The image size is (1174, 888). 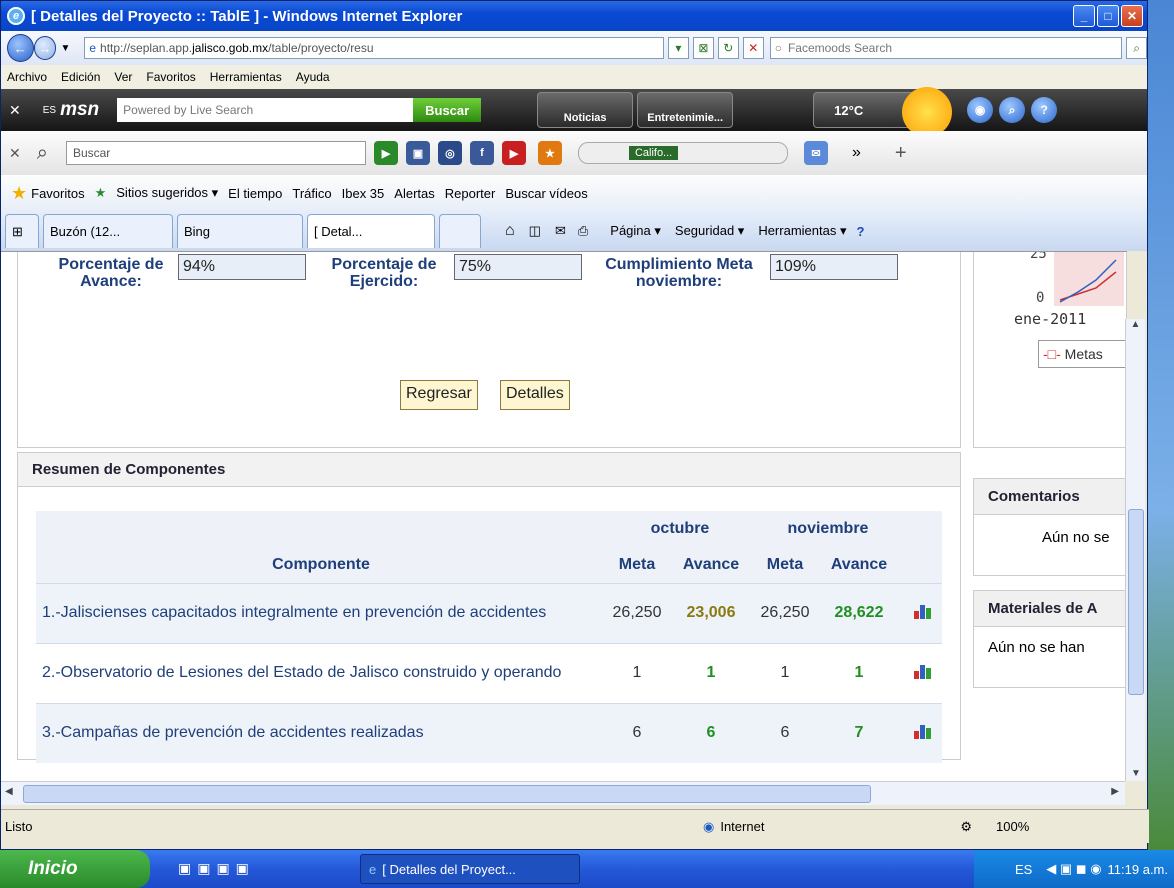 I want to click on search-input: ○ Facemoods Search, so click(x=946, y=48).